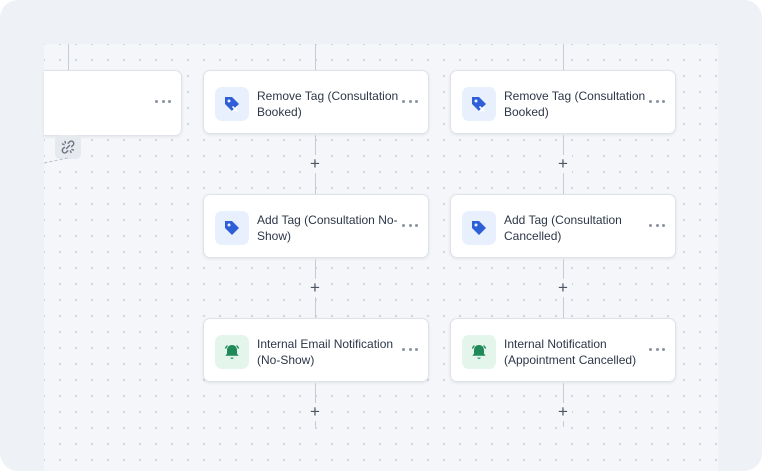 The image size is (762, 471). I want to click on unlink-icon, so click(68, 147).